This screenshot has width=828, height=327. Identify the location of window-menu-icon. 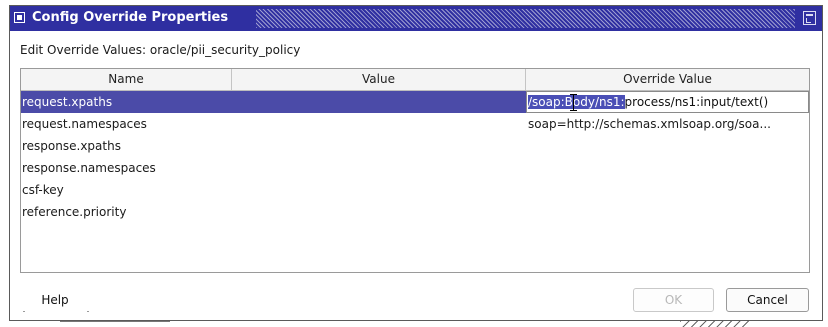
(19, 17).